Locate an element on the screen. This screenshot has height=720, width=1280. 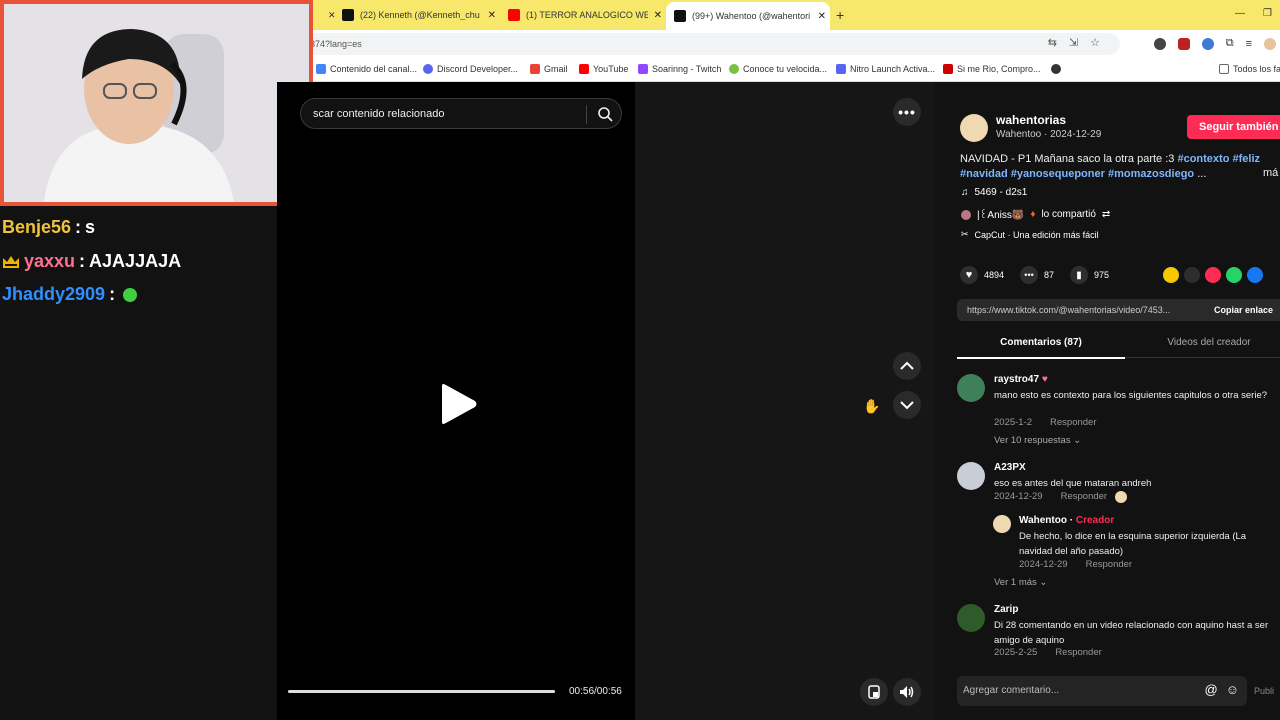
save-button: ▮ is located at coordinates (1079, 275).